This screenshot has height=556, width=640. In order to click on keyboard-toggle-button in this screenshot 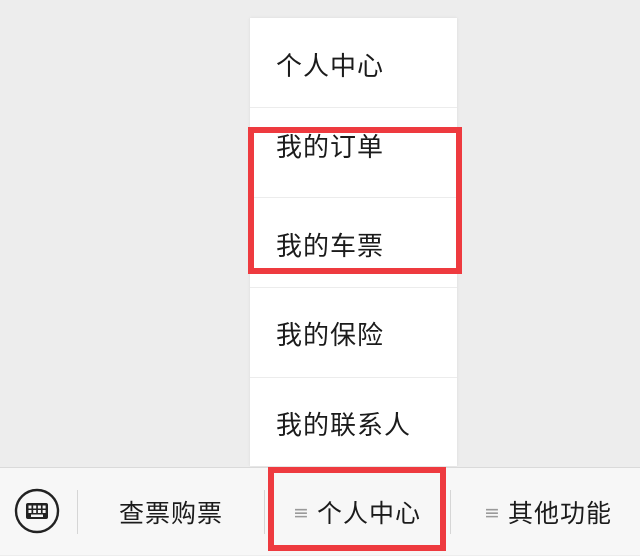, I will do `click(37, 511)`.